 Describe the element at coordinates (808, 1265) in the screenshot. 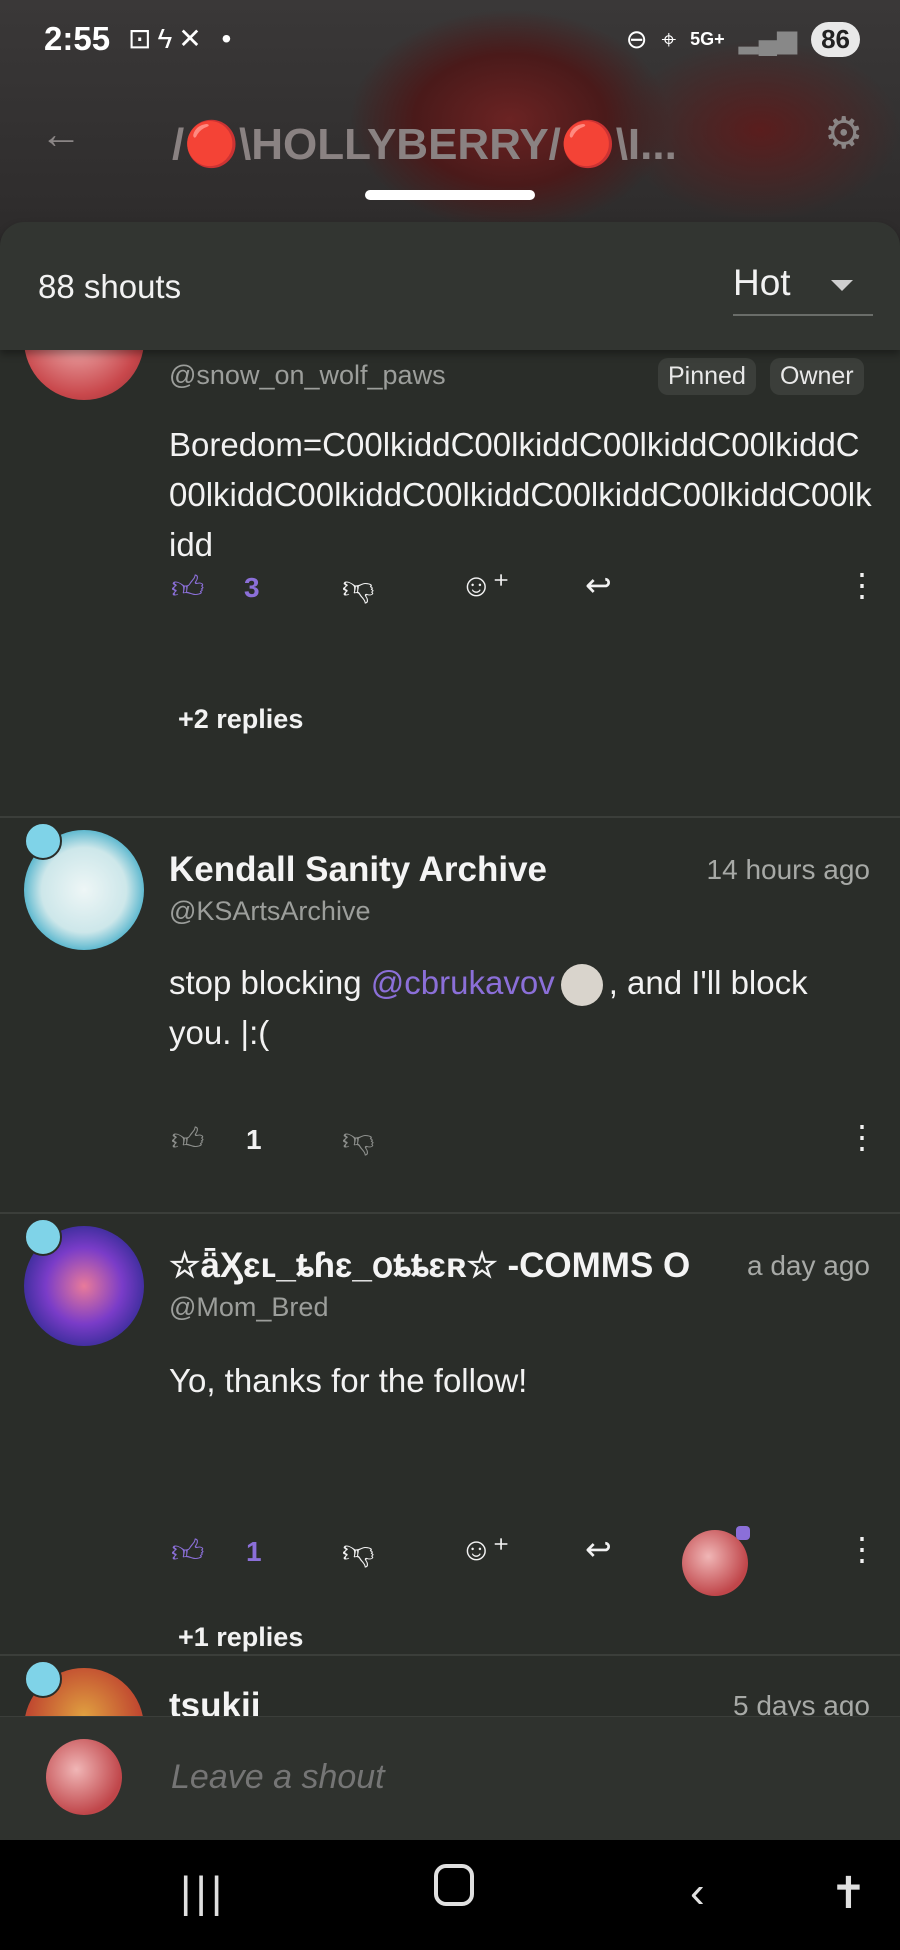

I see `timestamp: a day ago` at that location.